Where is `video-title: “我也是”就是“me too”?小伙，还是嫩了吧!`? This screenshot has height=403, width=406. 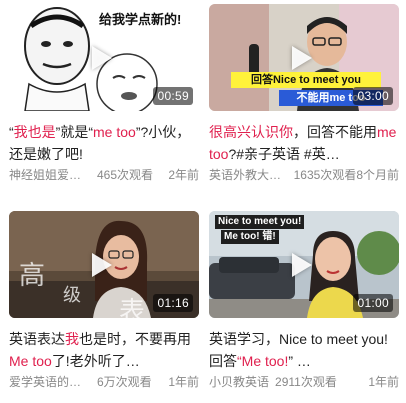
video-title: “我也是”就是“me too”?小伙，还是嫩了吧! is located at coordinates (104, 143).